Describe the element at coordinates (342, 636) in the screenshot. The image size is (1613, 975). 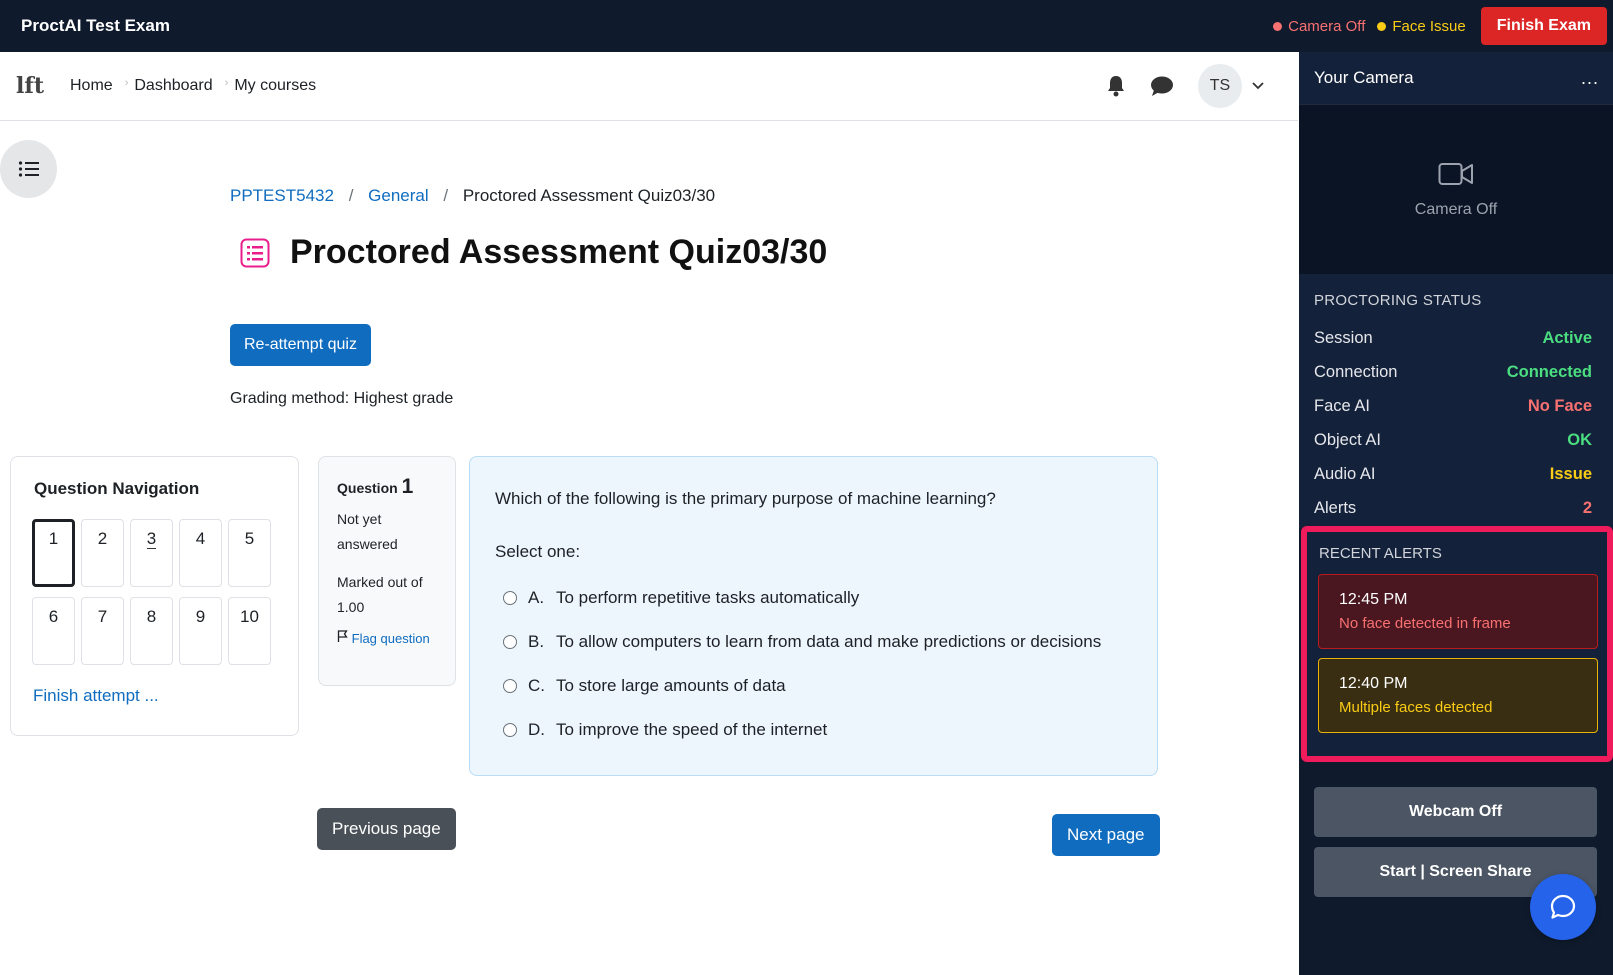
I see `flag-icon` at that location.